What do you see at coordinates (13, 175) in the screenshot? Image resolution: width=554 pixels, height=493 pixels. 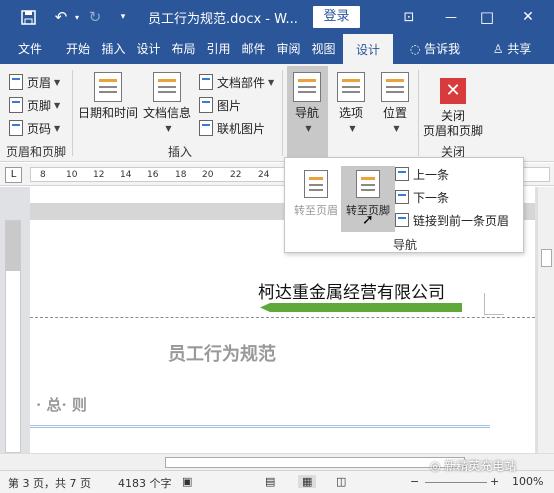 I see `tab-selector: L` at bounding box center [13, 175].